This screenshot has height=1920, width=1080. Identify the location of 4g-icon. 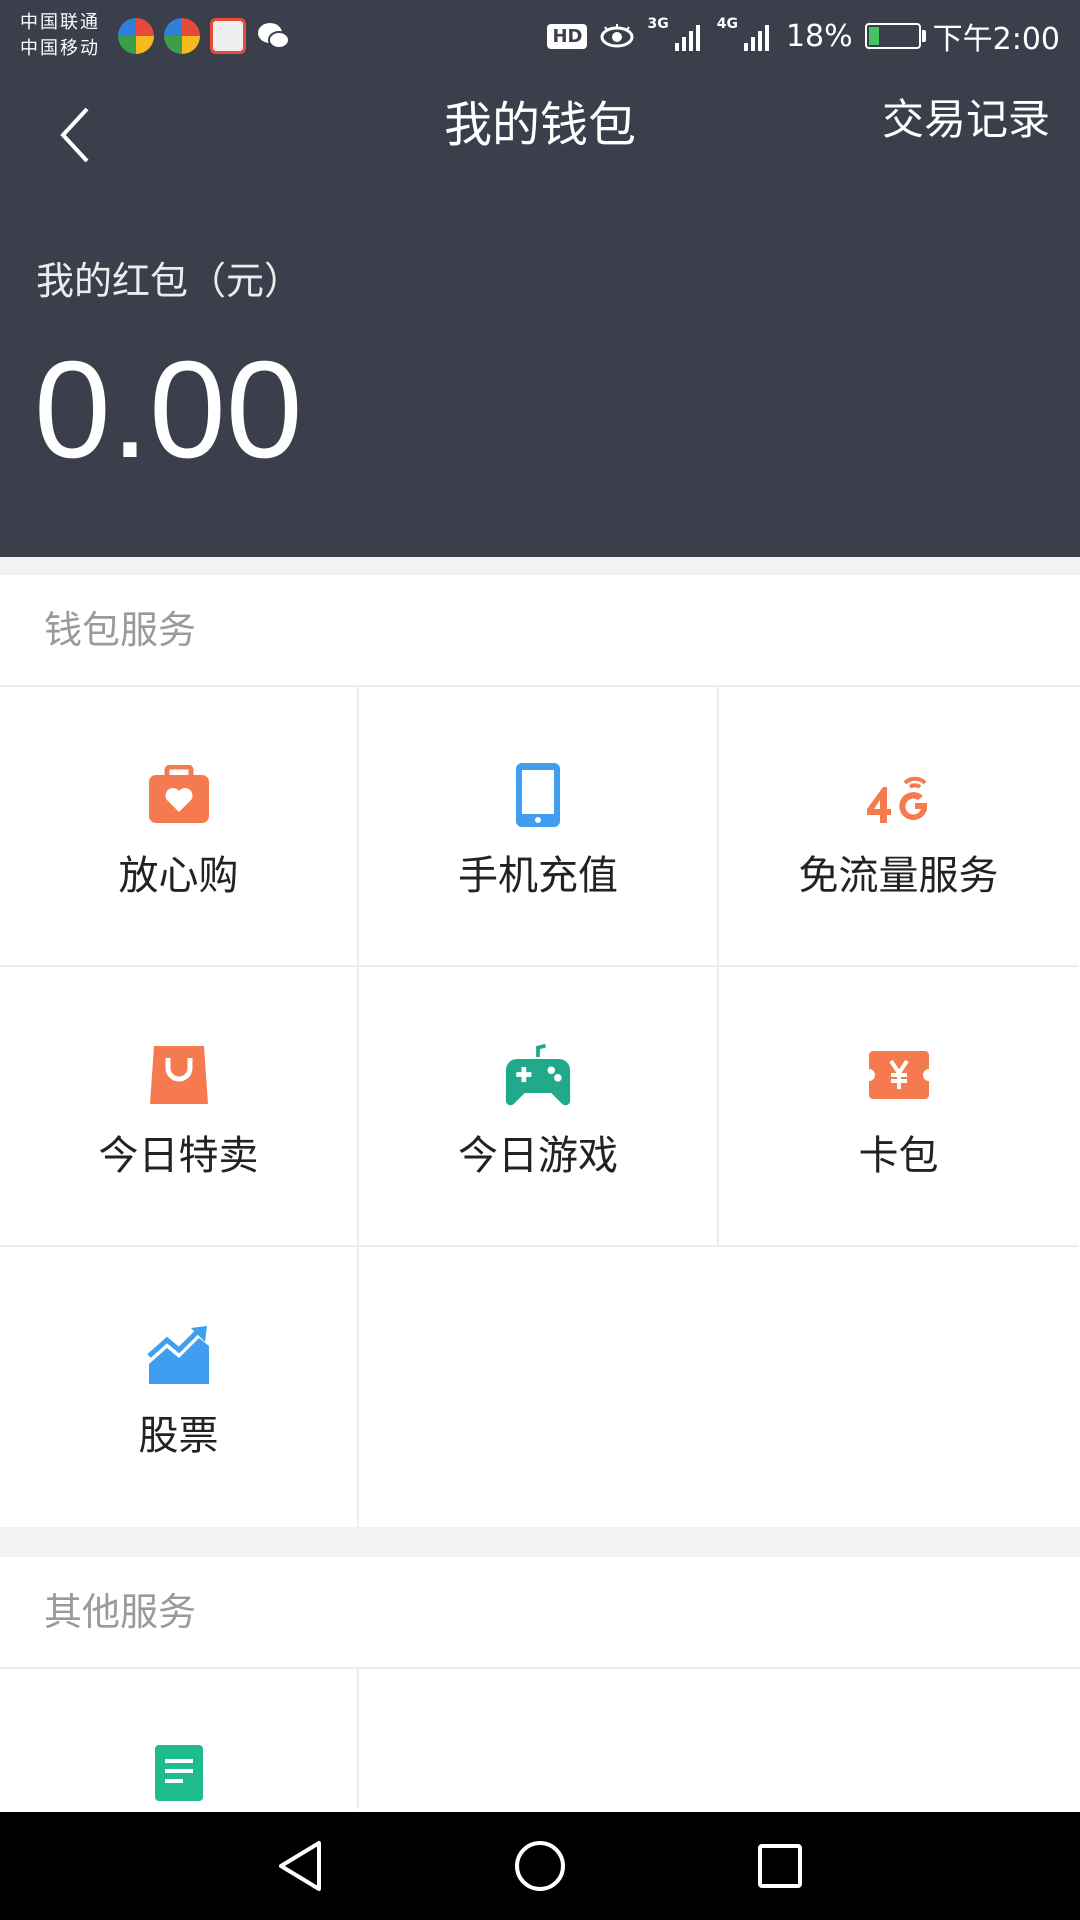
(899, 795).